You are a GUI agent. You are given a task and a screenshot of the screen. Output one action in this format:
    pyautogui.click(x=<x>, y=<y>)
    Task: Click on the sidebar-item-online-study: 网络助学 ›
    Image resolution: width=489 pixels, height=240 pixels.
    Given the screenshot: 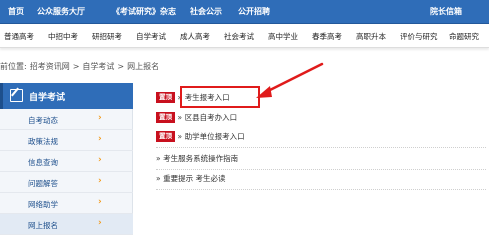 What is the action you would take?
    pyautogui.click(x=66, y=203)
    